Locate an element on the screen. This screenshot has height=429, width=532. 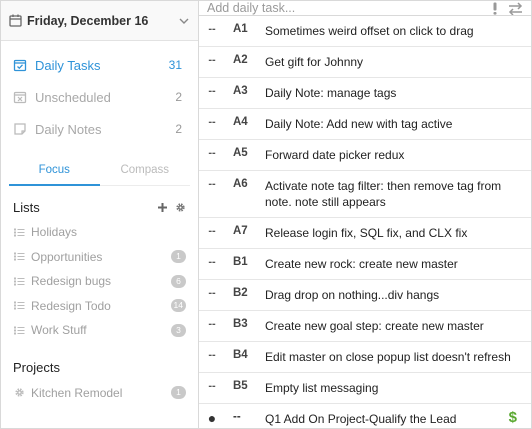
list-item-opportunities: Opportunities 1 is located at coordinates (99, 257).